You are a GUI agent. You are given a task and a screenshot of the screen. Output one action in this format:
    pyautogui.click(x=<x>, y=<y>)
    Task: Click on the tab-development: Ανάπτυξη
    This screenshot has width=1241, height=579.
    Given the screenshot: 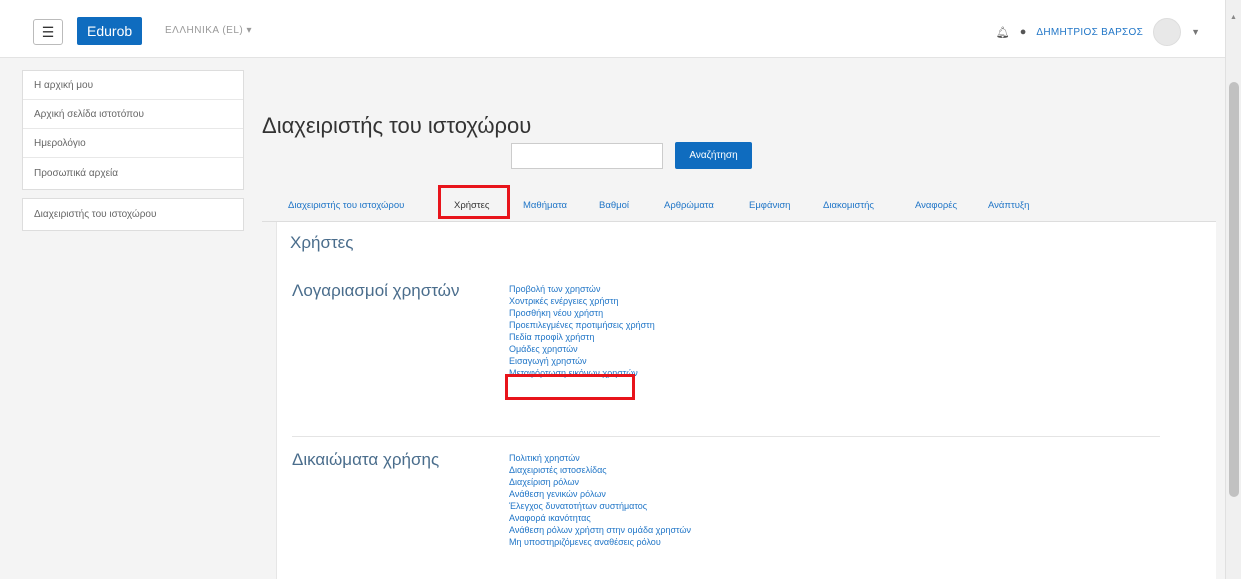 What is the action you would take?
    pyautogui.click(x=1008, y=205)
    